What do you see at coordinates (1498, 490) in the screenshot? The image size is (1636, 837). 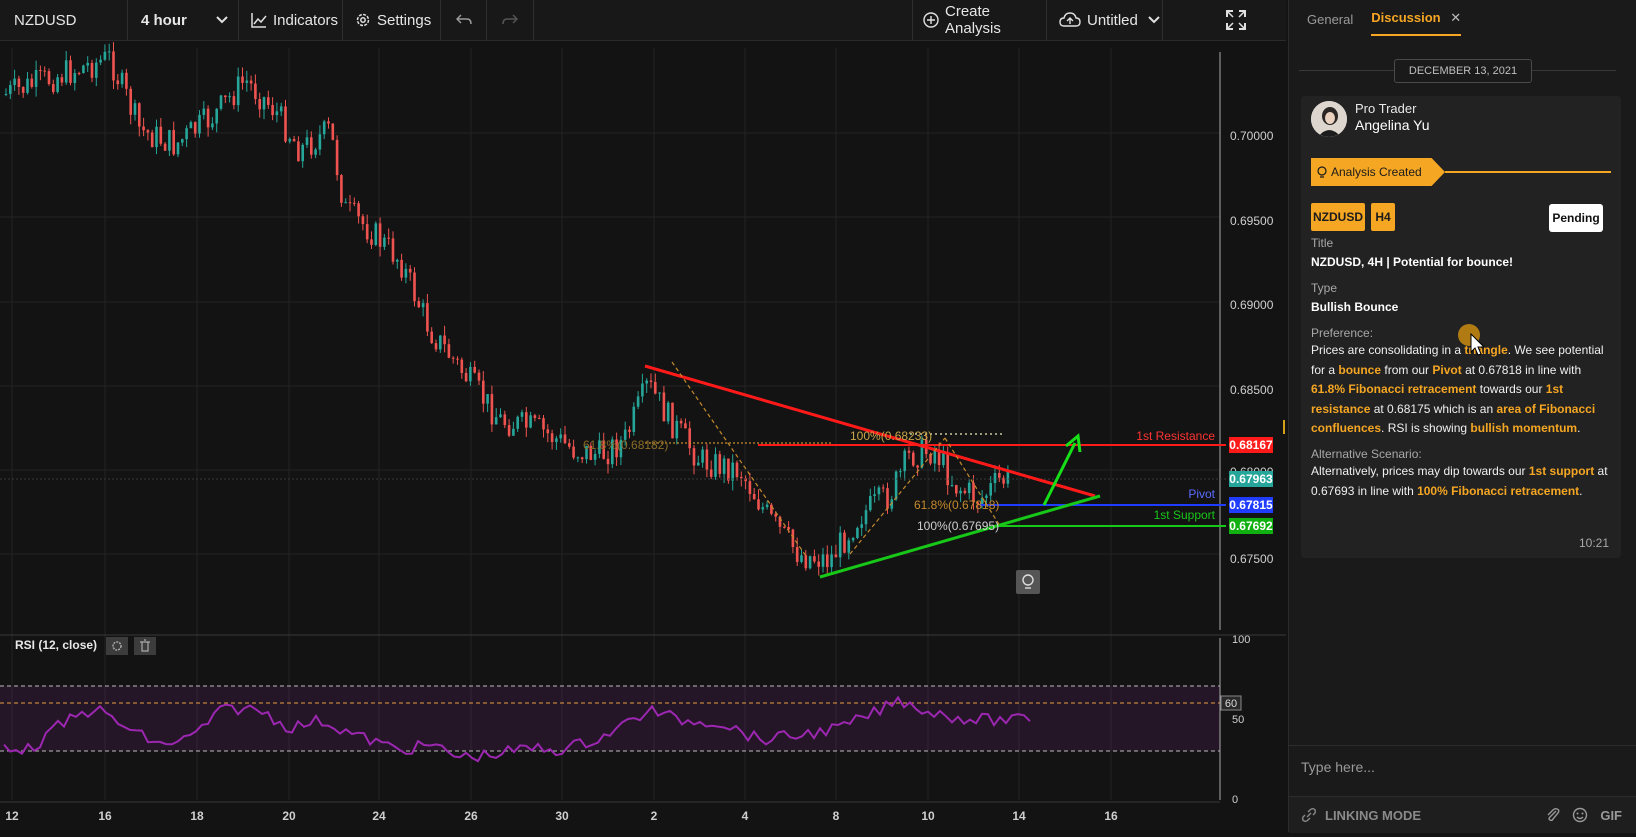 I see `highlight-text: 100% Fibonacci retracement` at bounding box center [1498, 490].